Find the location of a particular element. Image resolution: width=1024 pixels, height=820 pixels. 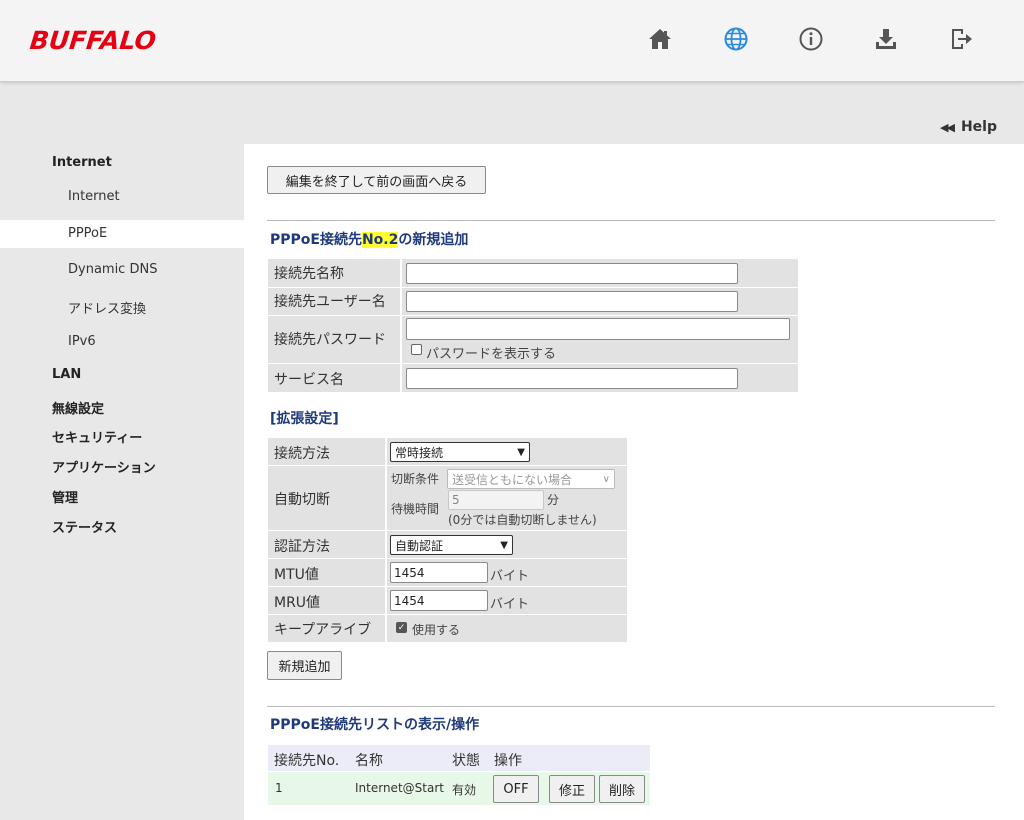

page-title-prefix: PPPoE接続先 is located at coordinates (316, 240).